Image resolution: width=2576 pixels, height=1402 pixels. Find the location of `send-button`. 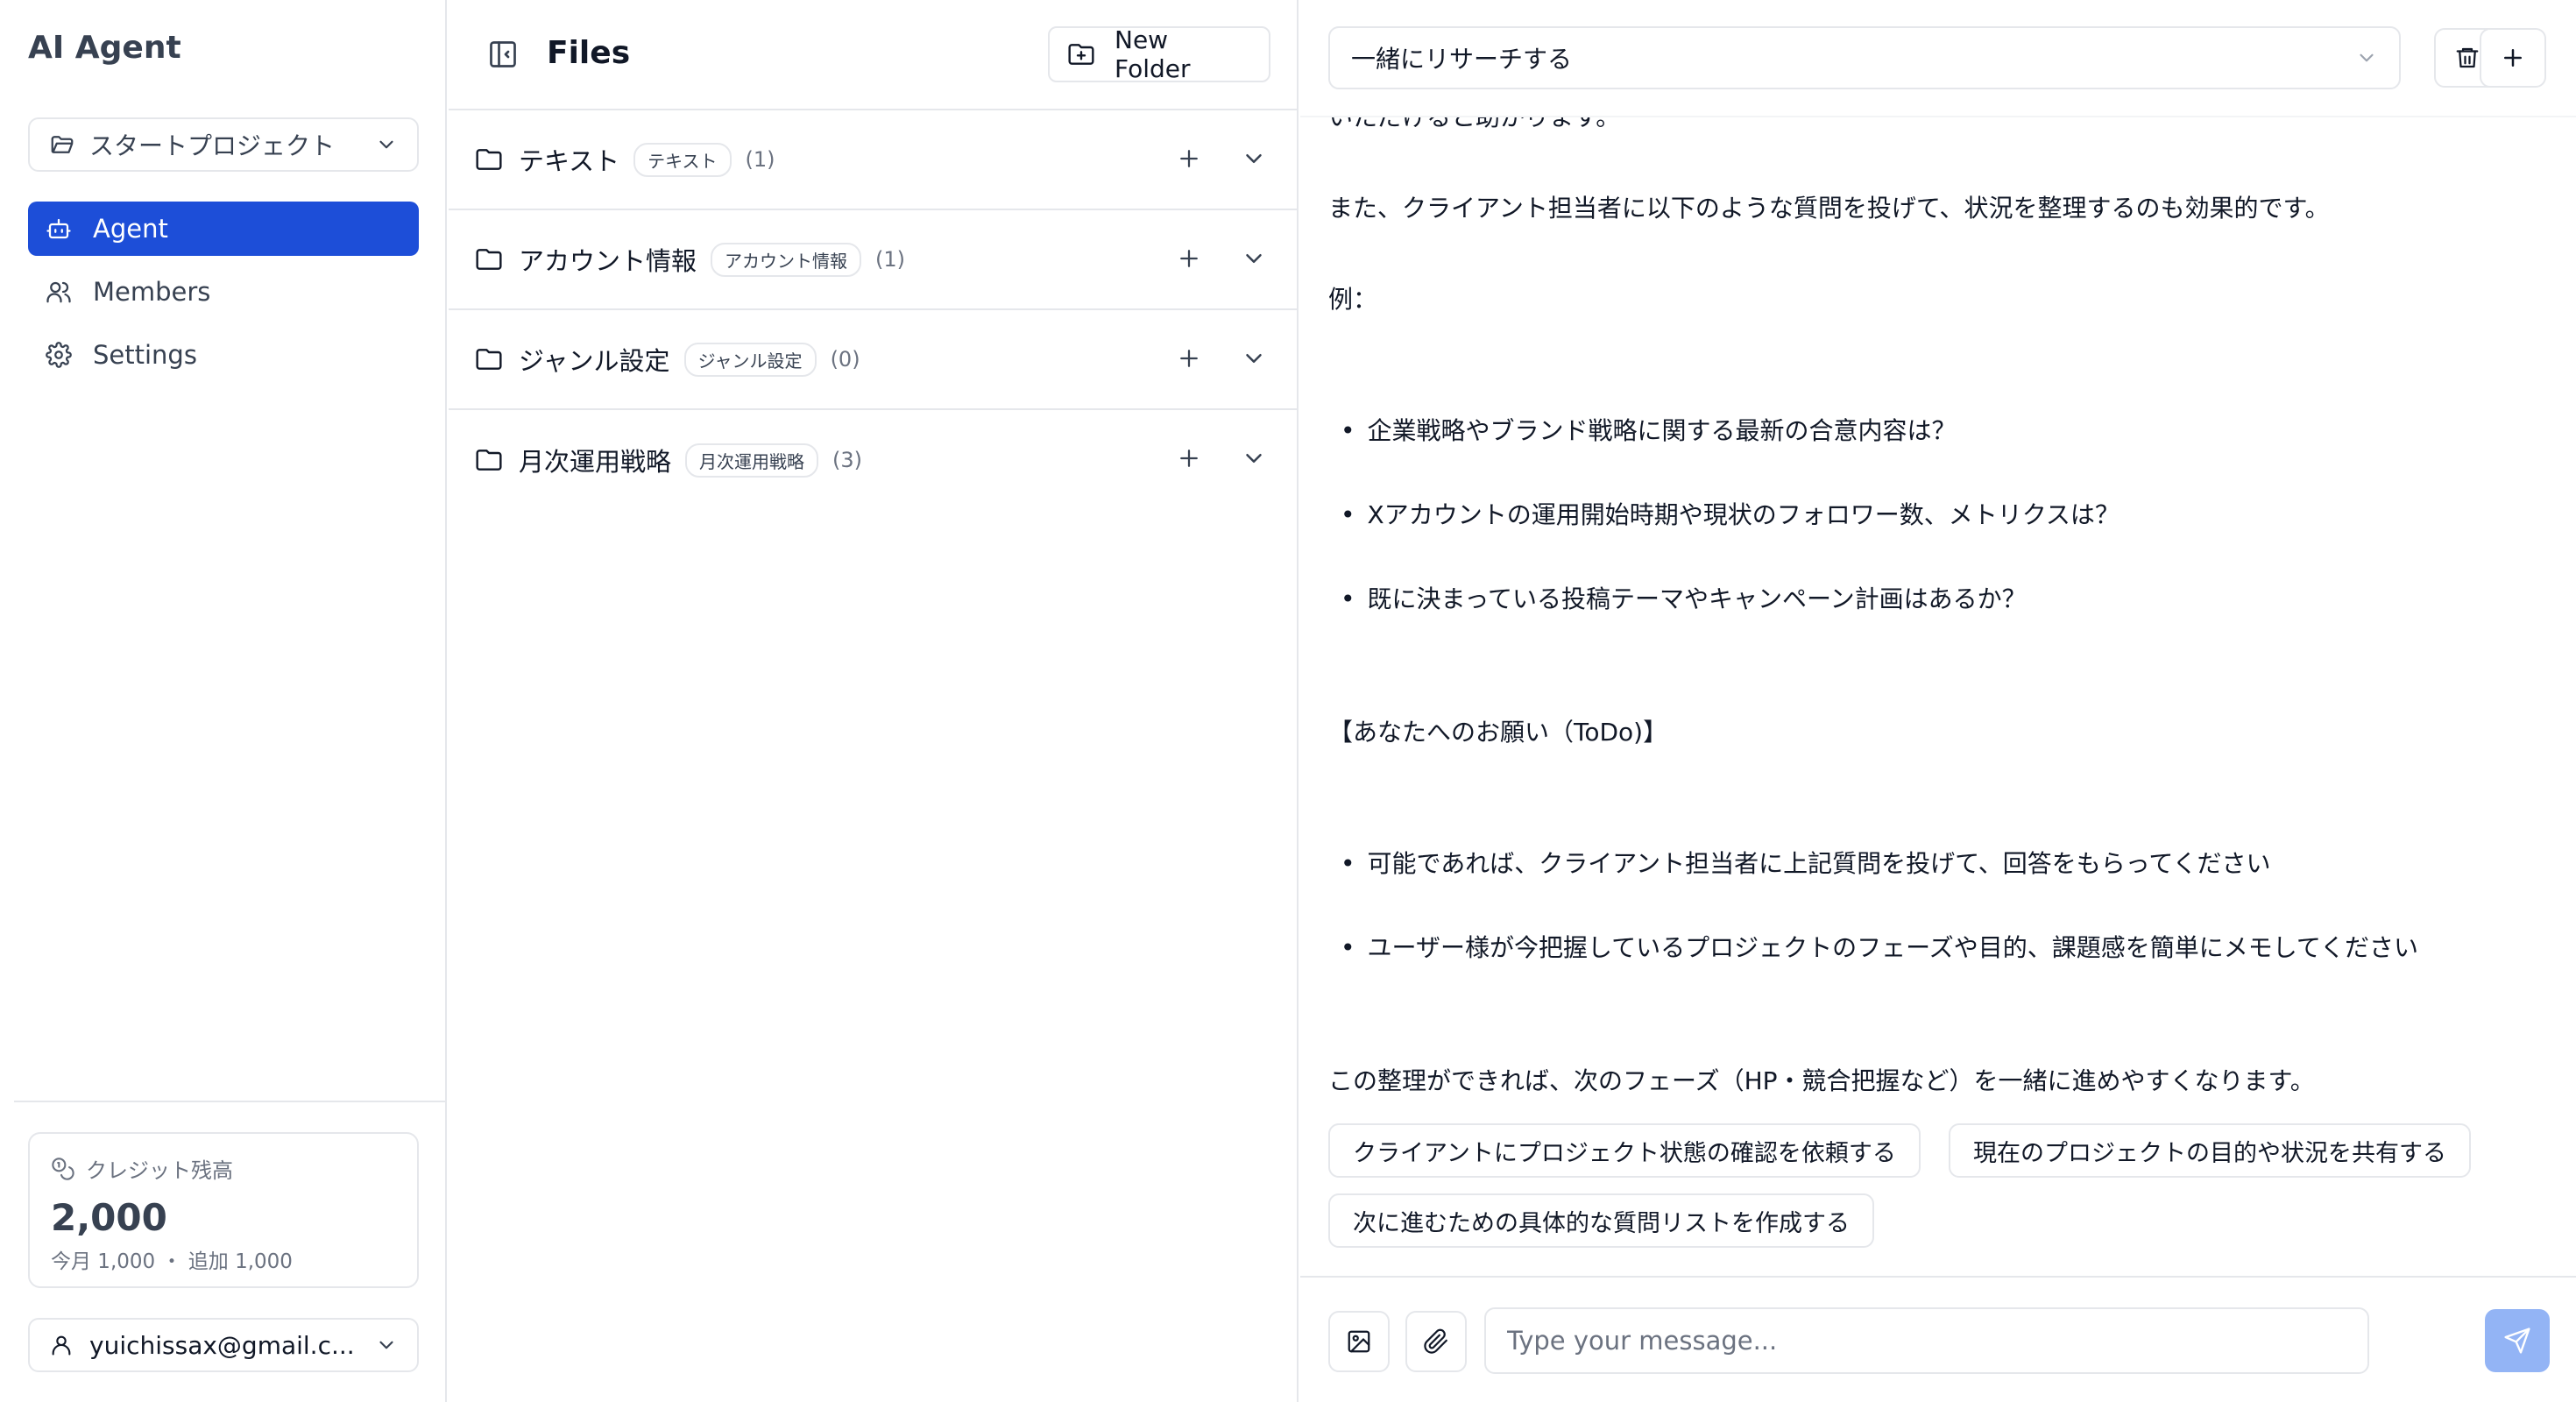

send-button is located at coordinates (2517, 1340).